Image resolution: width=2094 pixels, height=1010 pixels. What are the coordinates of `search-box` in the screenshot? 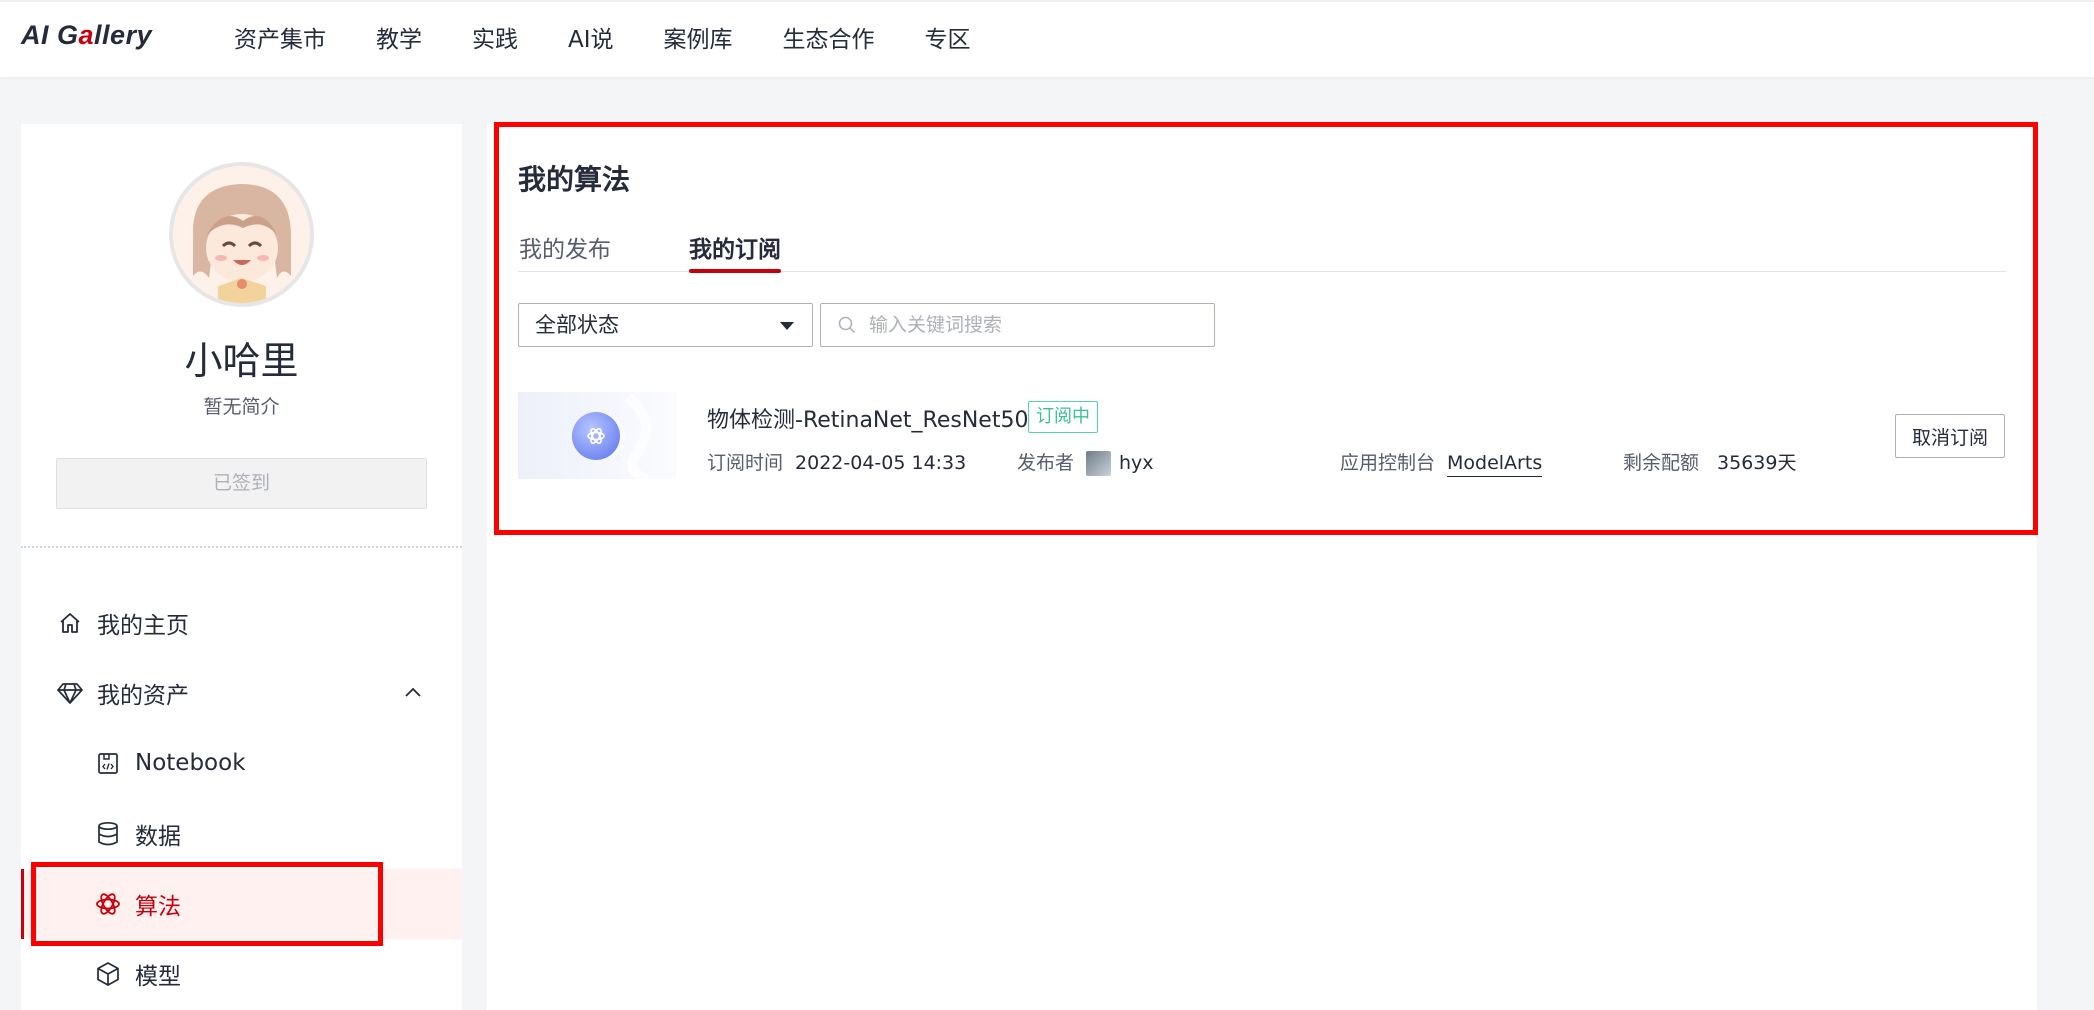 It's located at (1017, 325).